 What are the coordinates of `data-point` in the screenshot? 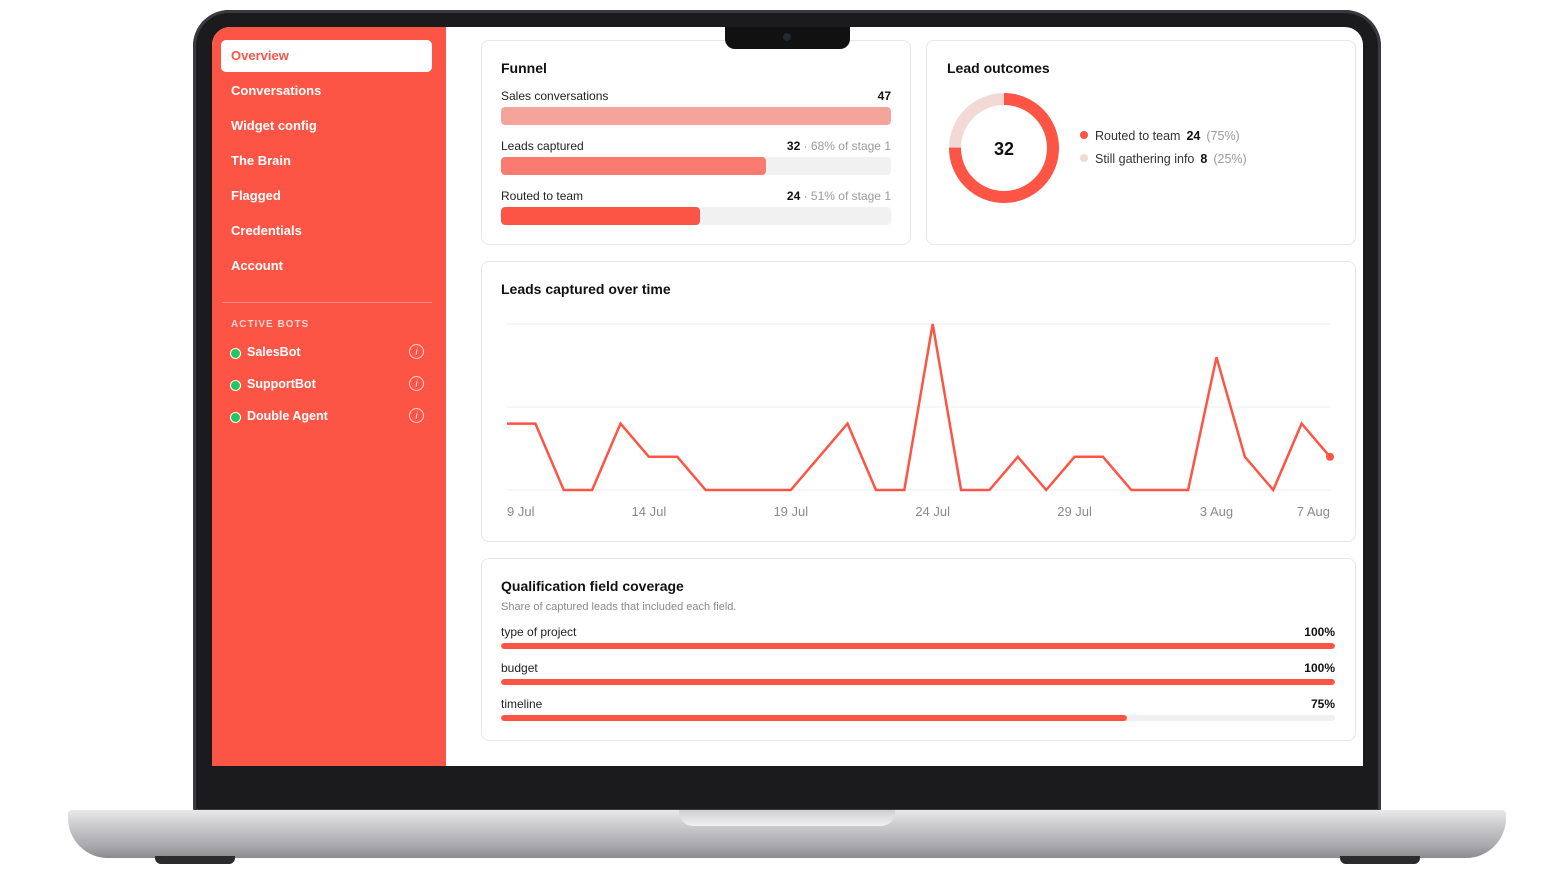 It's located at (1330, 456).